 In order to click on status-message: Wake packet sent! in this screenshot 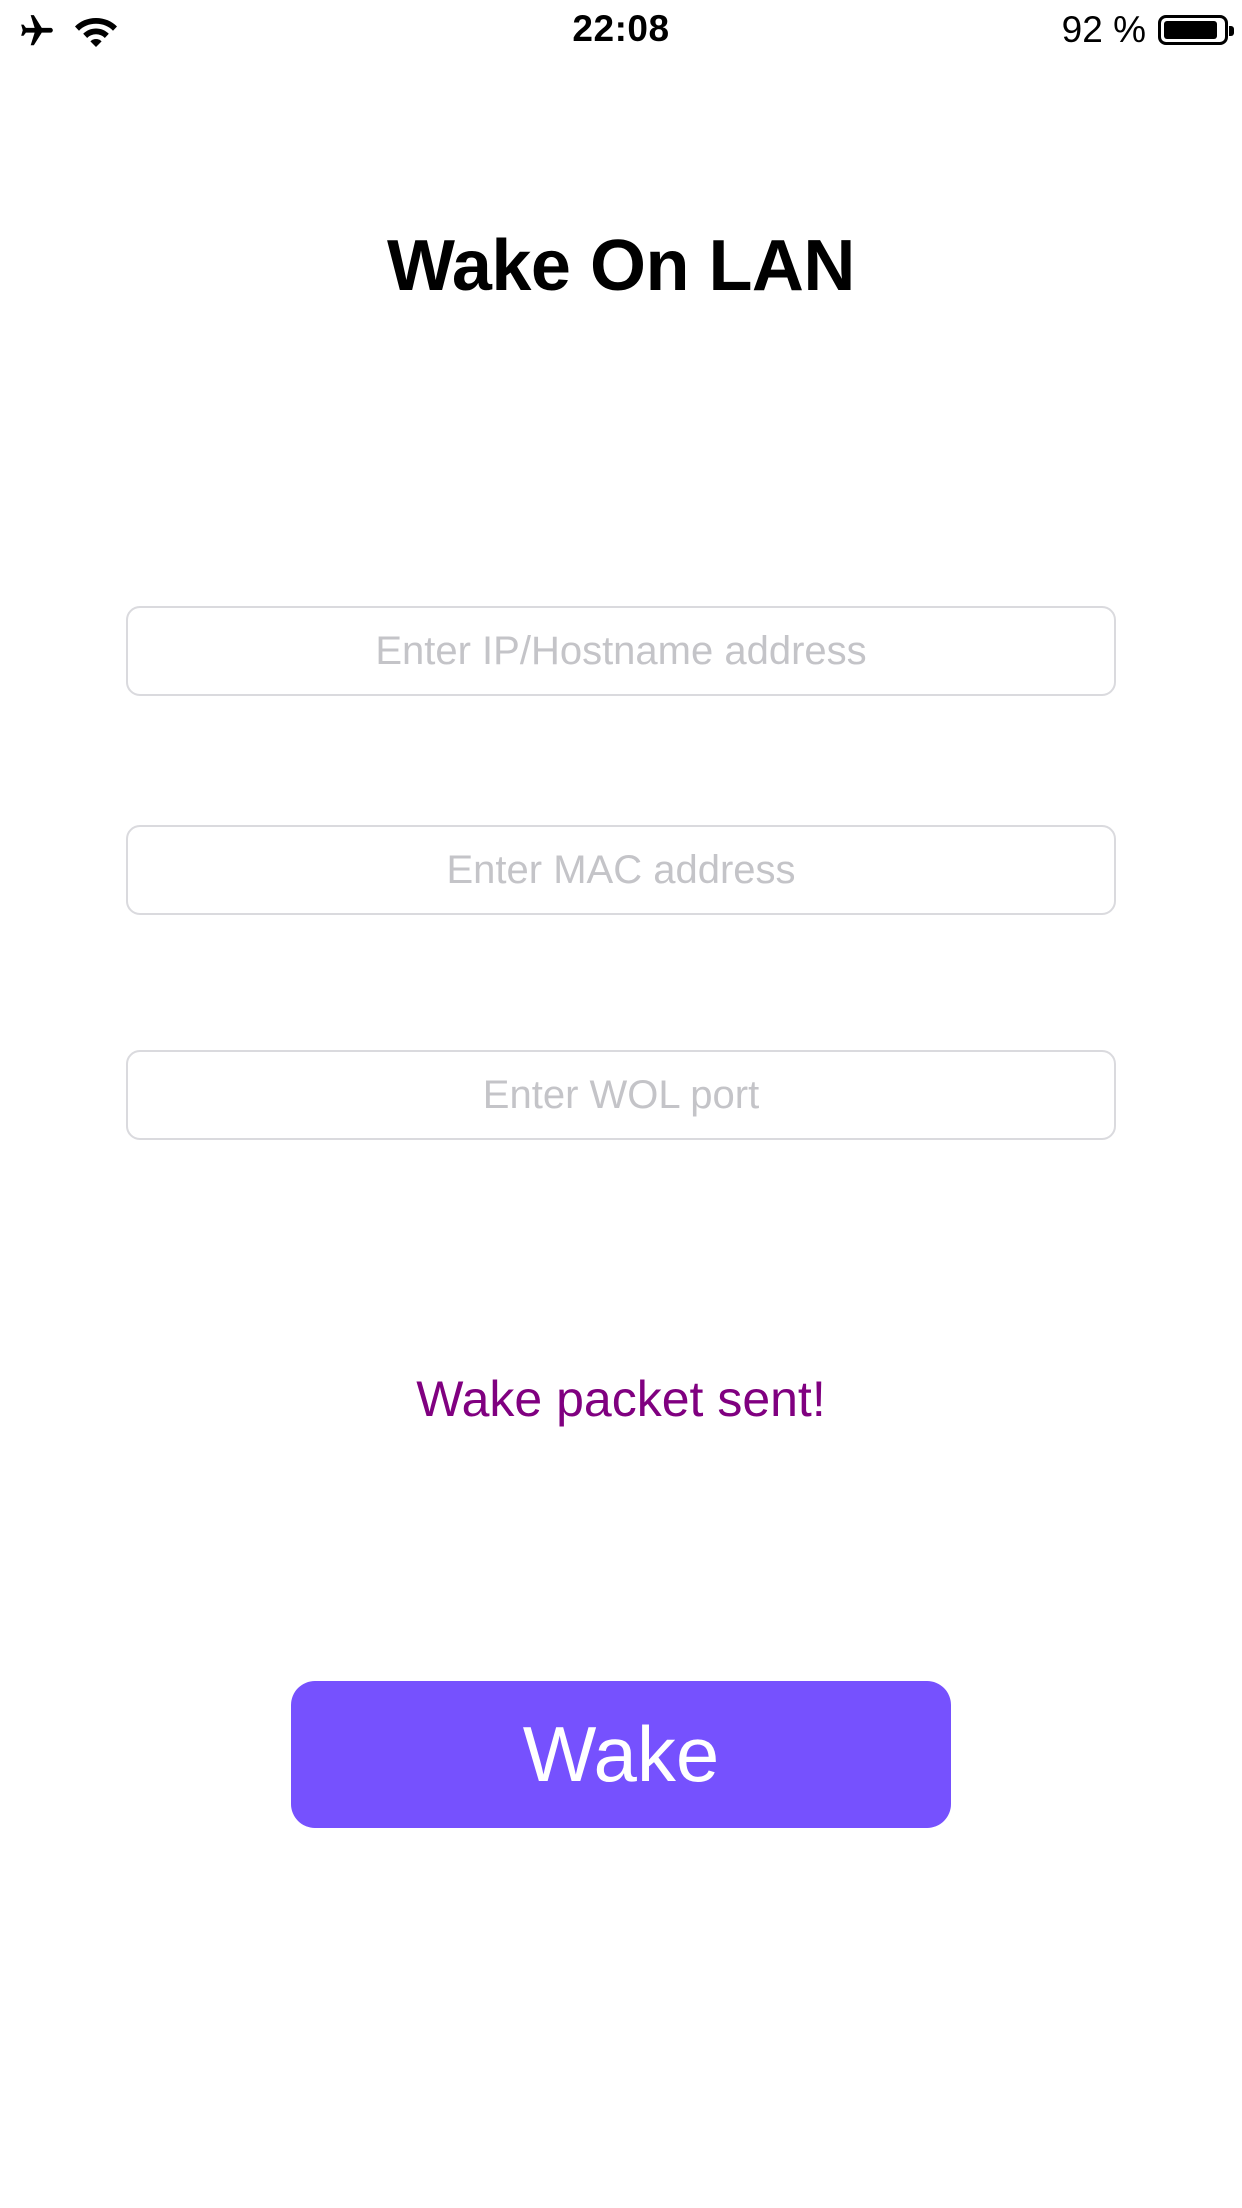, I will do `click(621, 1399)`.